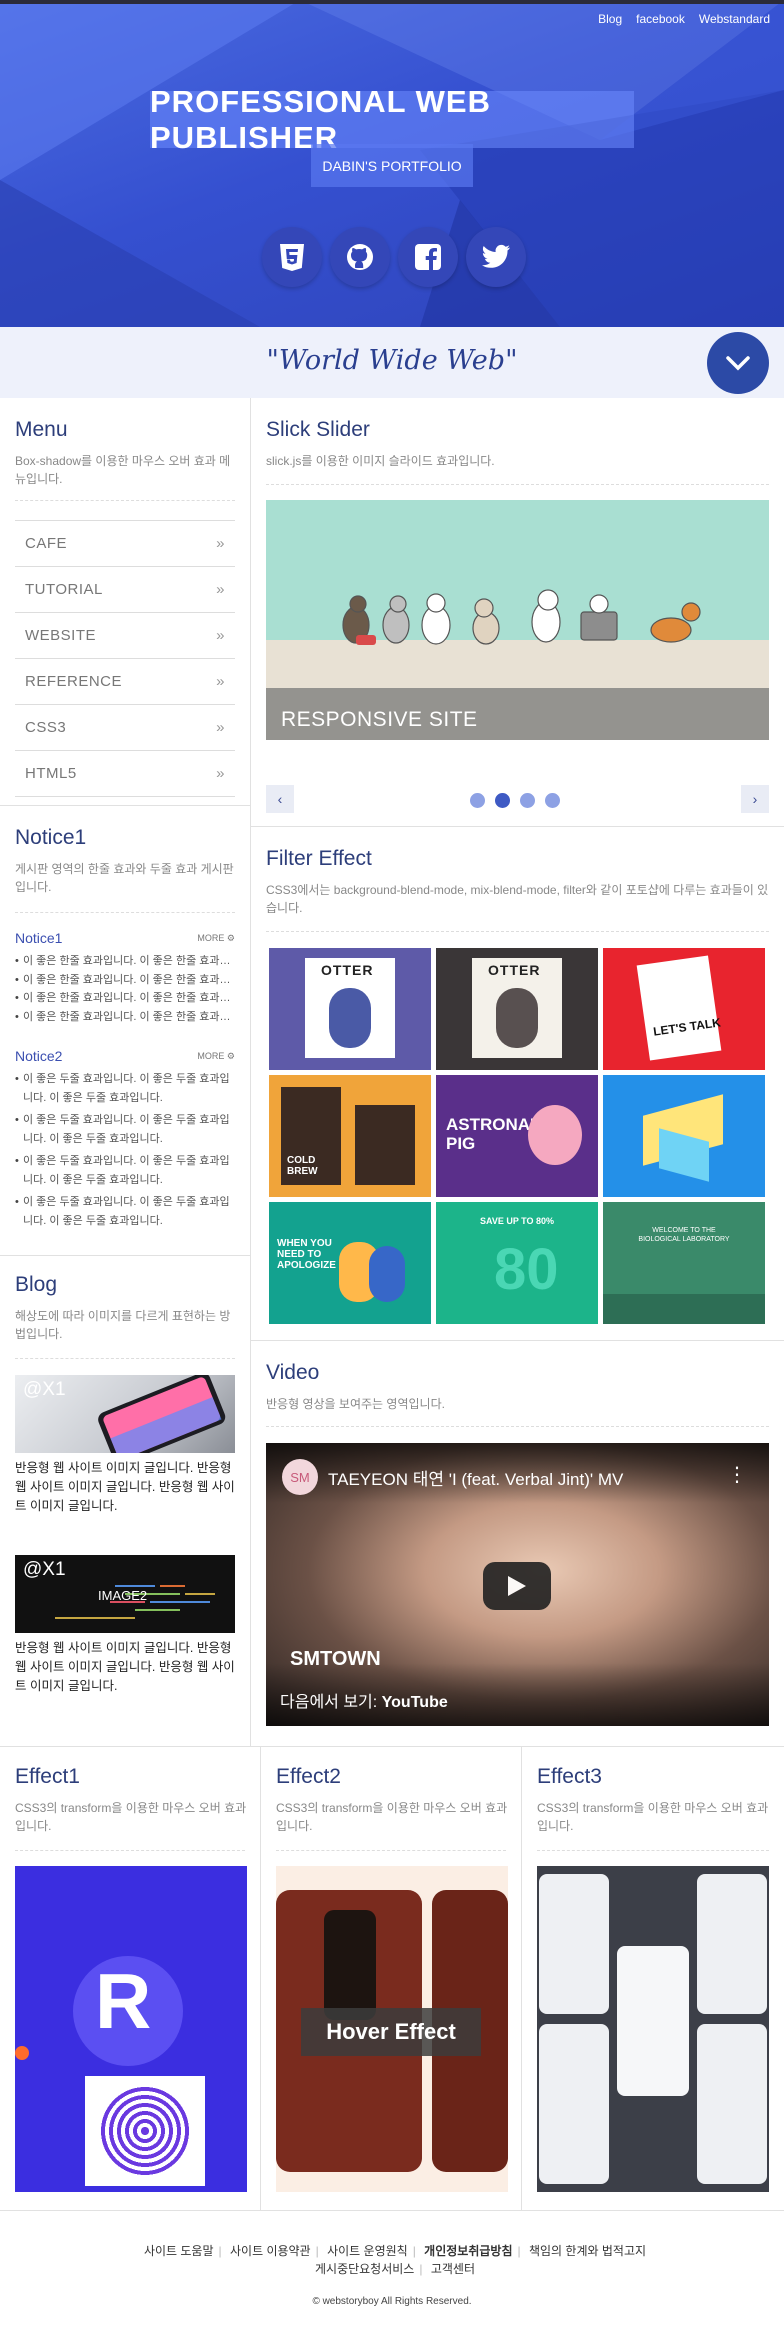  What do you see at coordinates (125, 590) in the screenshot?
I see `menu-item-tutorial: TUTORIAL »` at bounding box center [125, 590].